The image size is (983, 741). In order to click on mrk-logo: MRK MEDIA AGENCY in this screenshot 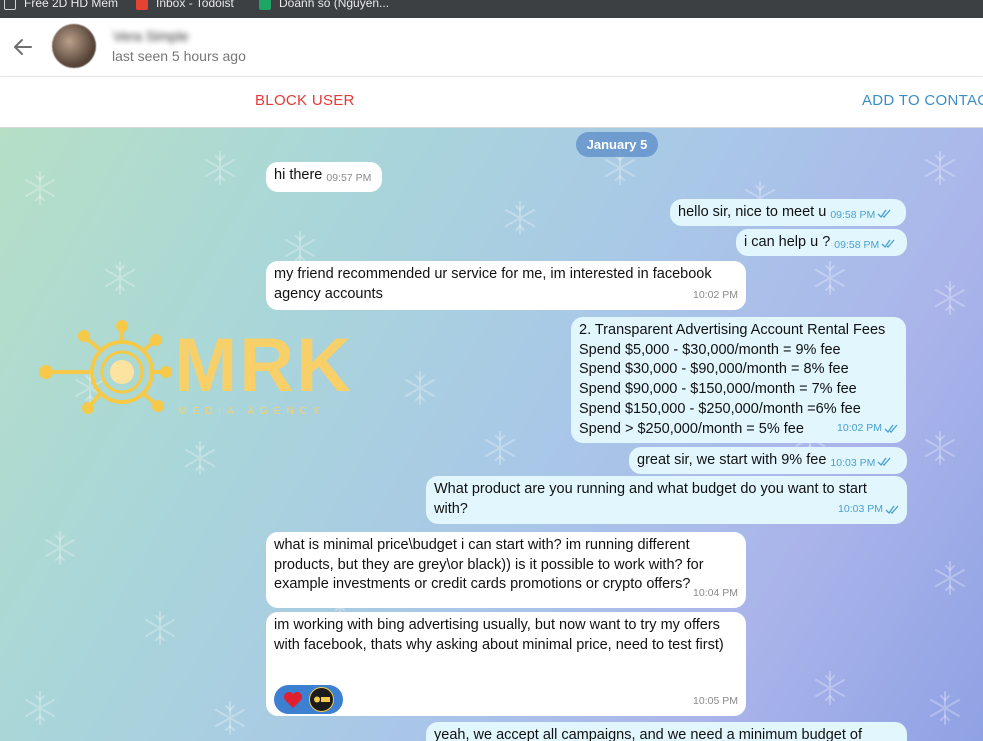, I will do `click(210, 372)`.